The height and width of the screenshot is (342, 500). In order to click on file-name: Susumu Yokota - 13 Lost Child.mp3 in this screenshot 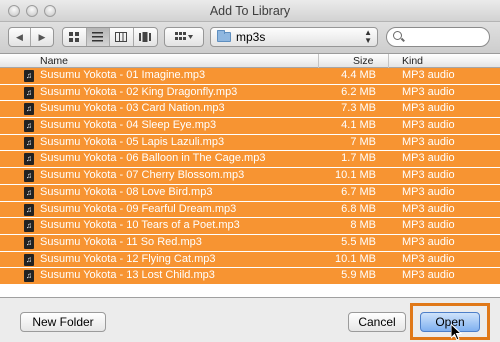, I will do `click(127, 275)`.